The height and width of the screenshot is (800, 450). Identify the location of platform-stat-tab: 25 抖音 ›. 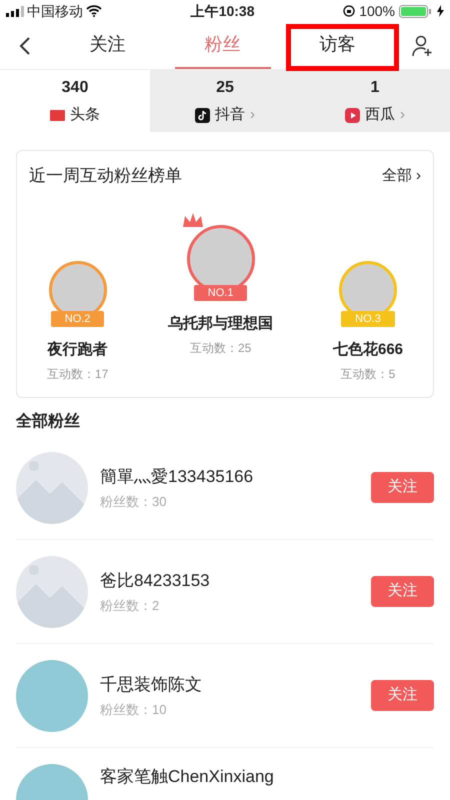
(225, 101).